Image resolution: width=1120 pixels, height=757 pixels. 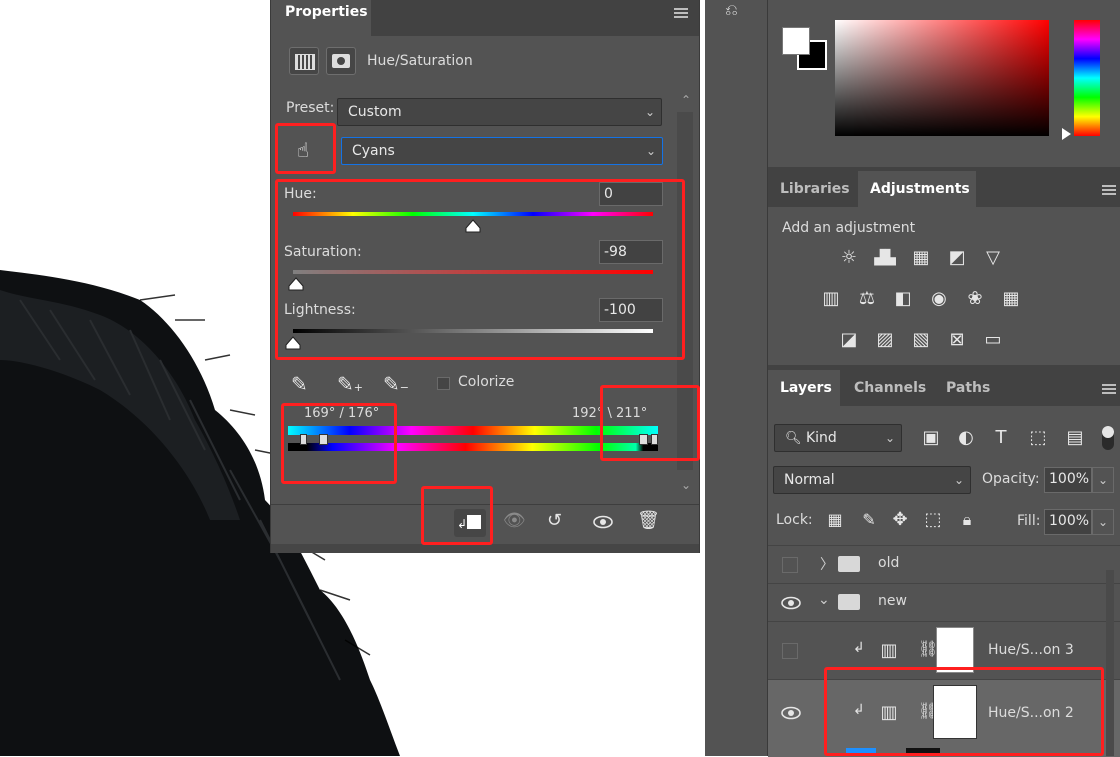 What do you see at coordinates (1108, 438) in the screenshot?
I see `filter-toggle-icon` at bounding box center [1108, 438].